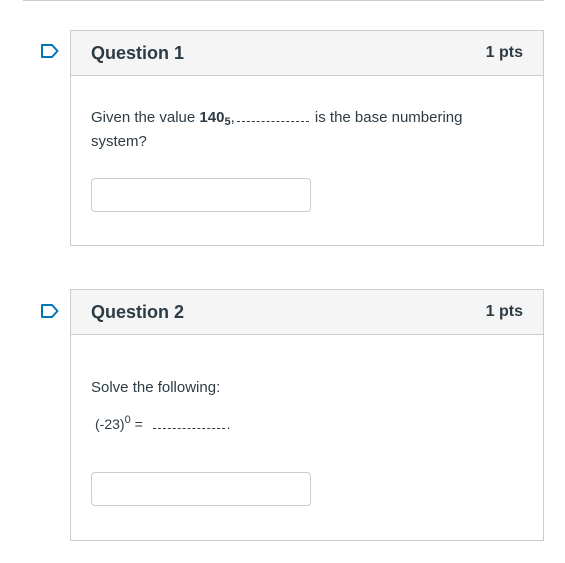 Image resolution: width=565 pixels, height=563 pixels. Describe the element at coordinates (272, 121) in the screenshot. I see `question-1-blank` at that location.